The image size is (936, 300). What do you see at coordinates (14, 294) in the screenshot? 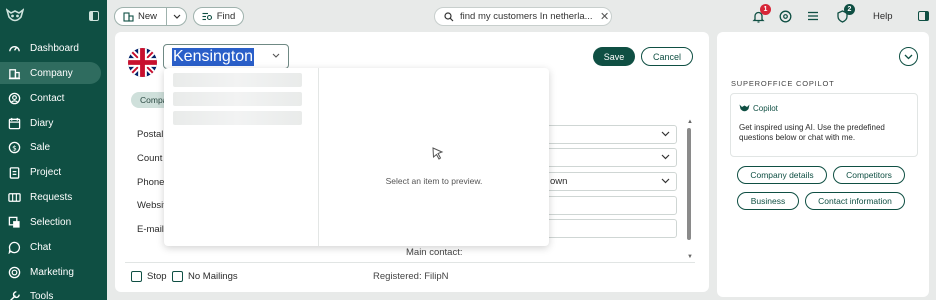
I see `tools-icon` at bounding box center [14, 294].